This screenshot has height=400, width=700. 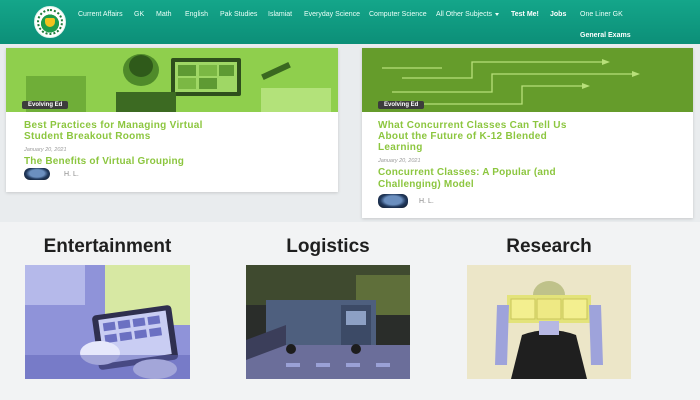 What do you see at coordinates (196, 14) in the screenshot?
I see `nav-item-english: English` at bounding box center [196, 14].